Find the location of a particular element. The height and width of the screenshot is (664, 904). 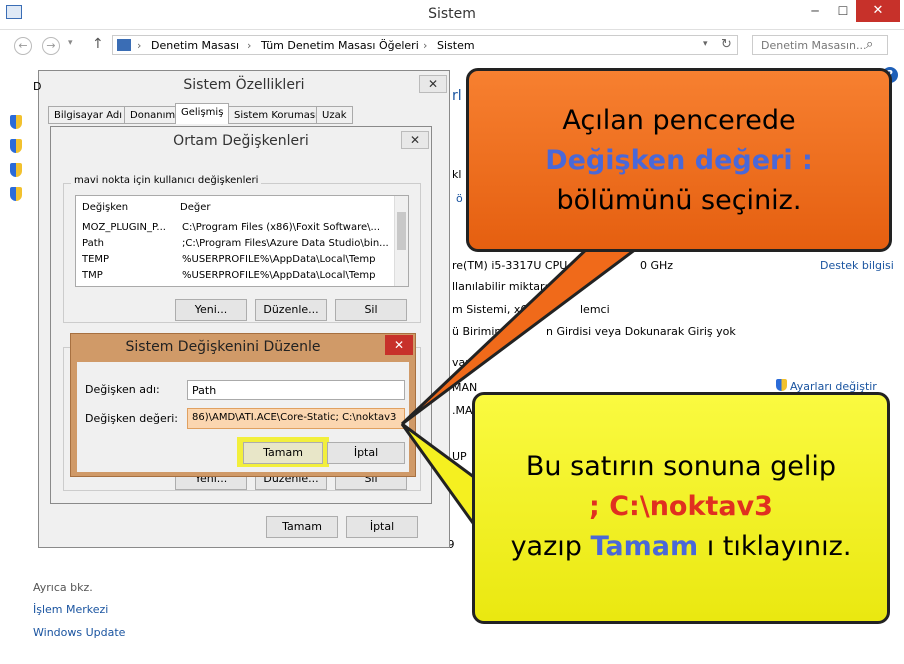

yellow-callout-line3: yazıp Tamam ı tıklayınız. is located at coordinates (681, 547).